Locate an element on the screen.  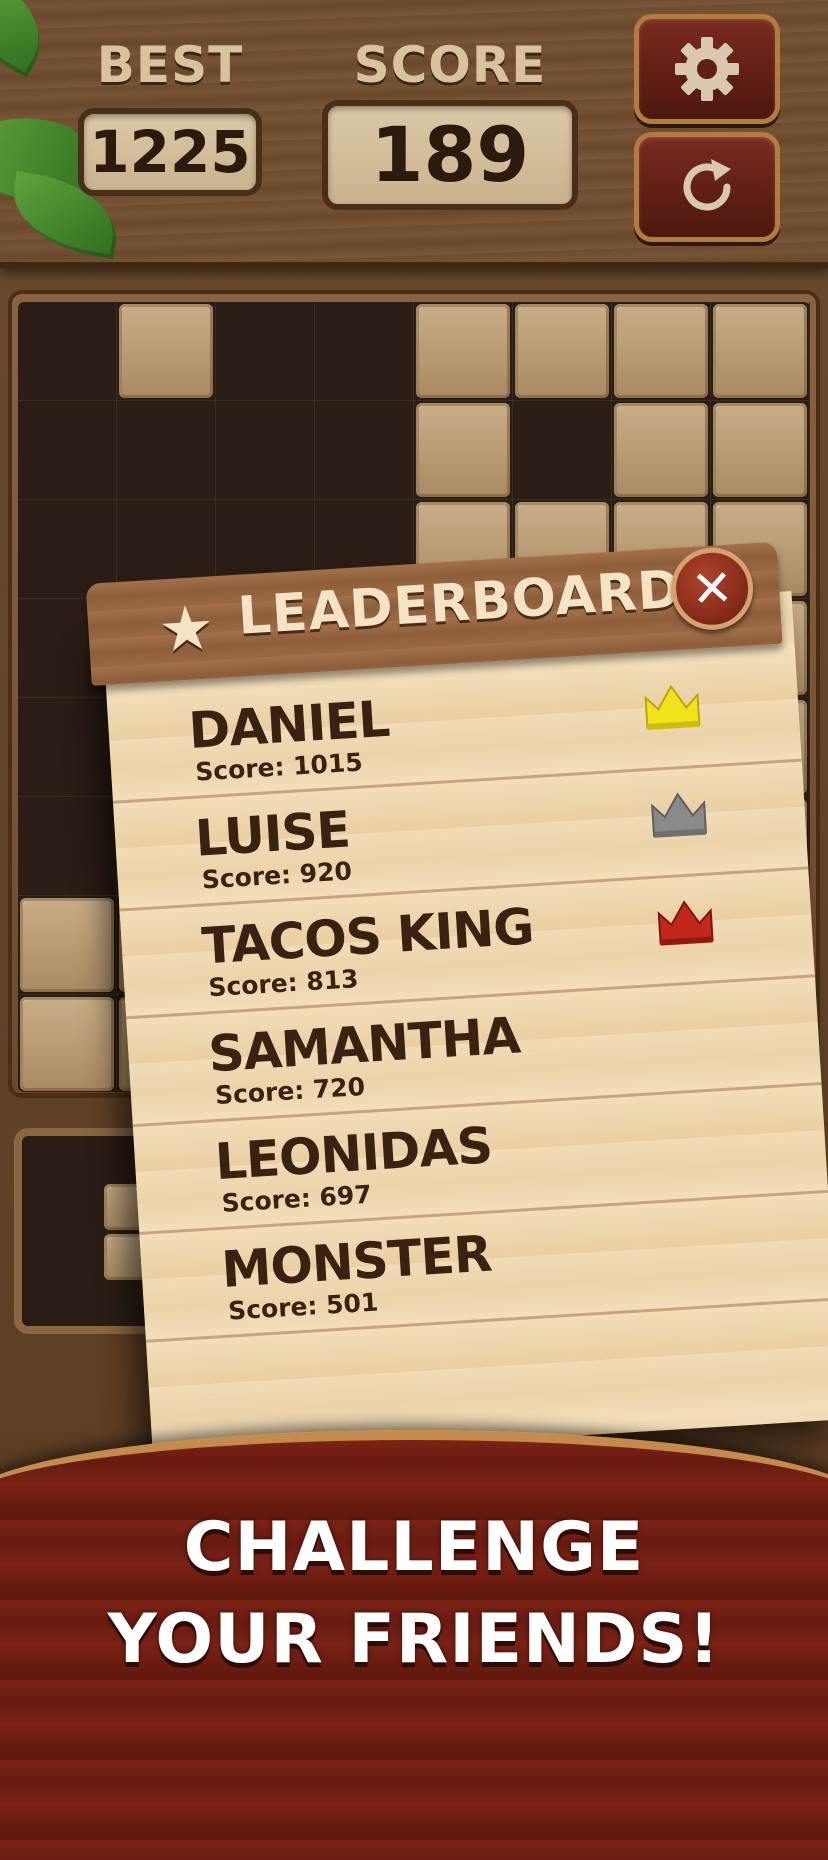
star-icon: ★ is located at coordinates (186, 628).